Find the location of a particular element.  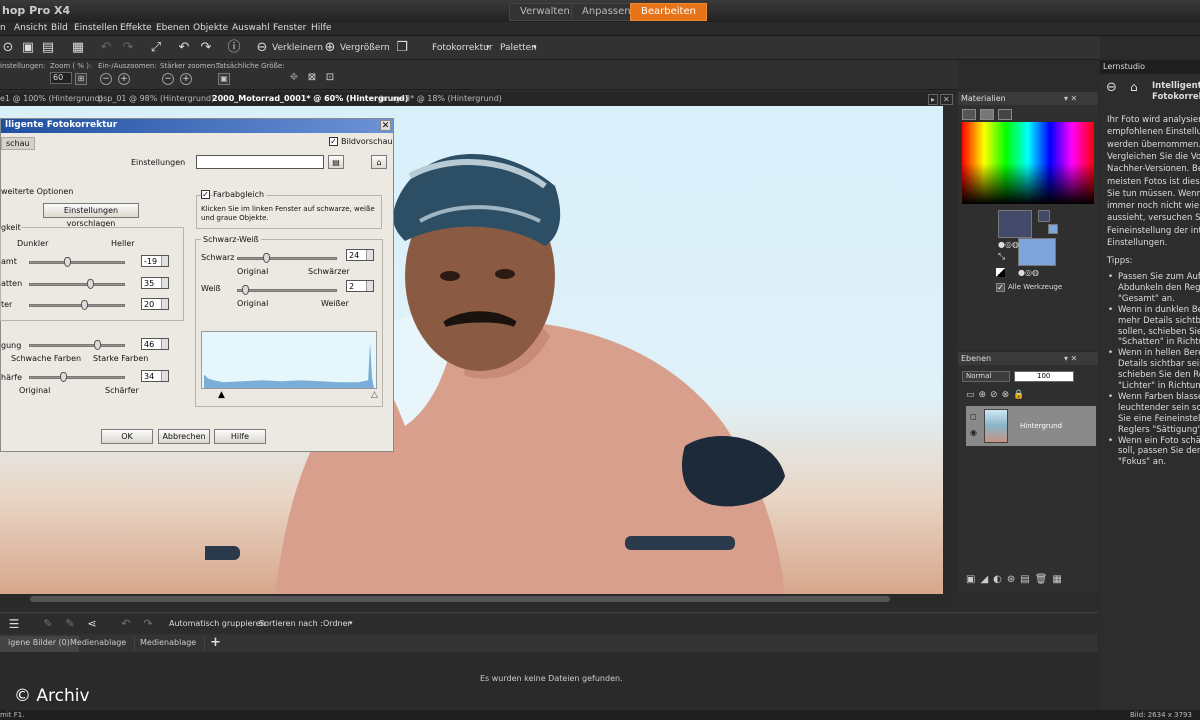

doc-tab-2: psp_01 @ 98% (Hintergrund) is located at coordinates (156, 98).